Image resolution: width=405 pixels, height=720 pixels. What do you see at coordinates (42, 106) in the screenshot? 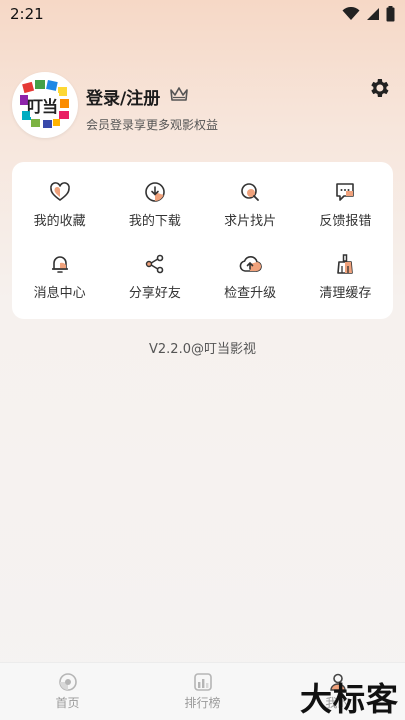
I see `logo-text: 叮当` at bounding box center [42, 106].